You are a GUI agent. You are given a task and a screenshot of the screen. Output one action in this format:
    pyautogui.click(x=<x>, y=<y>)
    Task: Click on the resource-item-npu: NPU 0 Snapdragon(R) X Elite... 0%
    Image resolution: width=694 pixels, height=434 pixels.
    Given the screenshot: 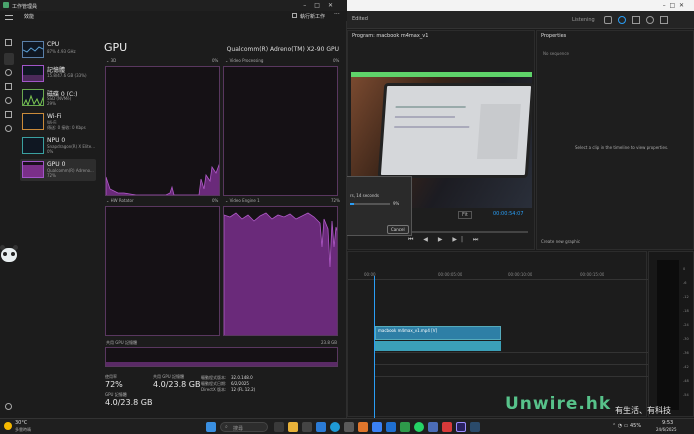 What is the action you would take?
    pyautogui.click(x=58, y=146)
    